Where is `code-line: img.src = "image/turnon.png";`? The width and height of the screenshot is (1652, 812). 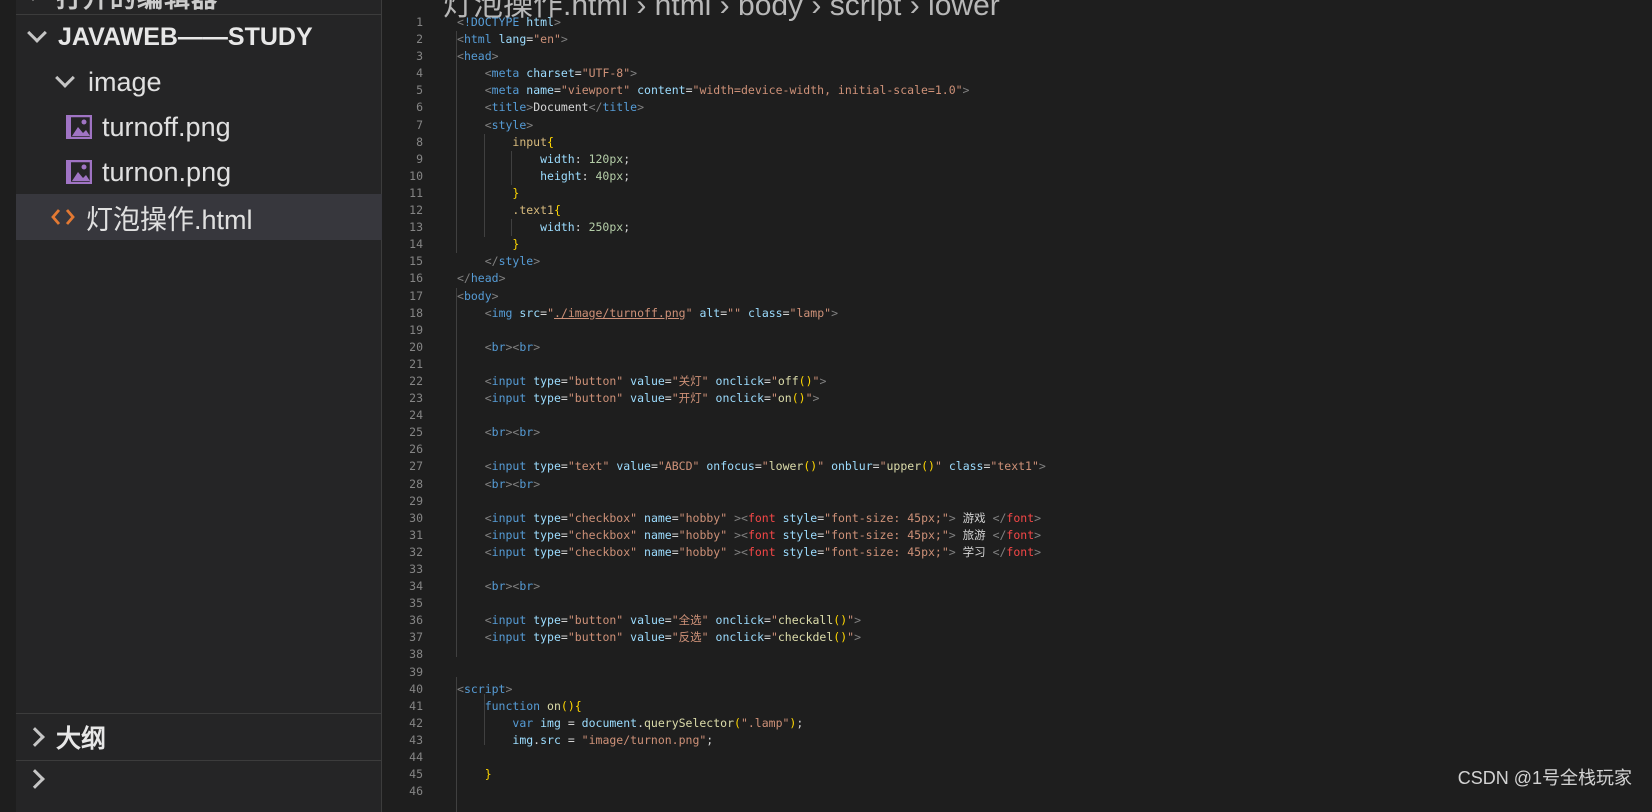
code-line: img.src = "image/turnon.png"; is located at coordinates (751, 740).